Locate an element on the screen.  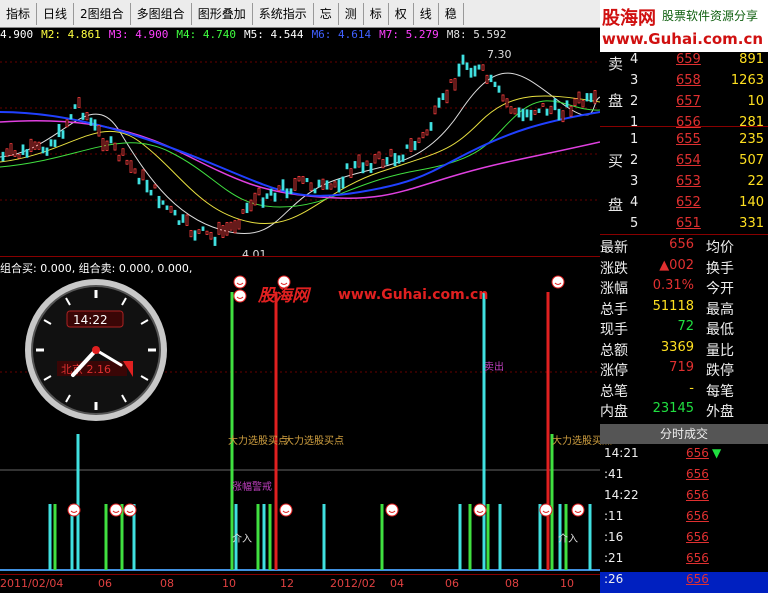
tick-time: :26 is located at coordinates (614, 579).